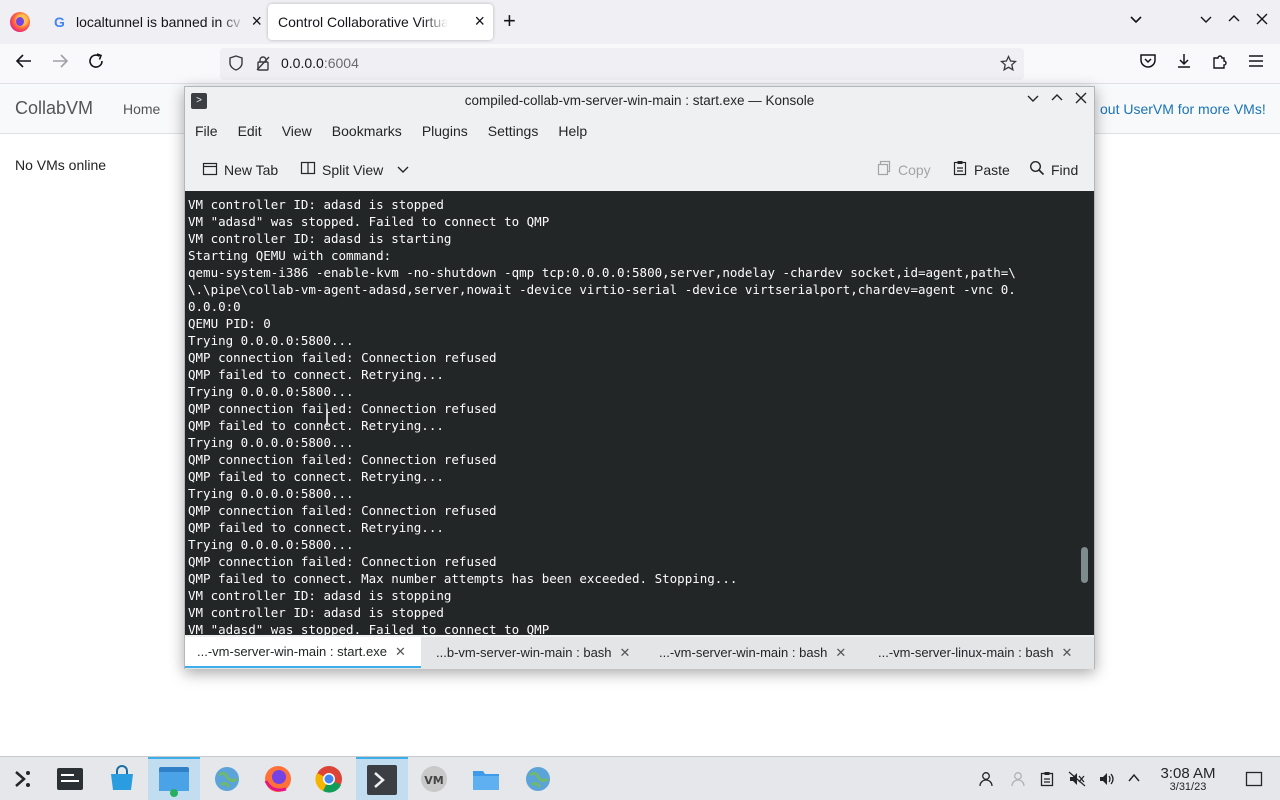  I want to click on browser-tab-title: Control Collaborative Virtual M, so click(363, 22).